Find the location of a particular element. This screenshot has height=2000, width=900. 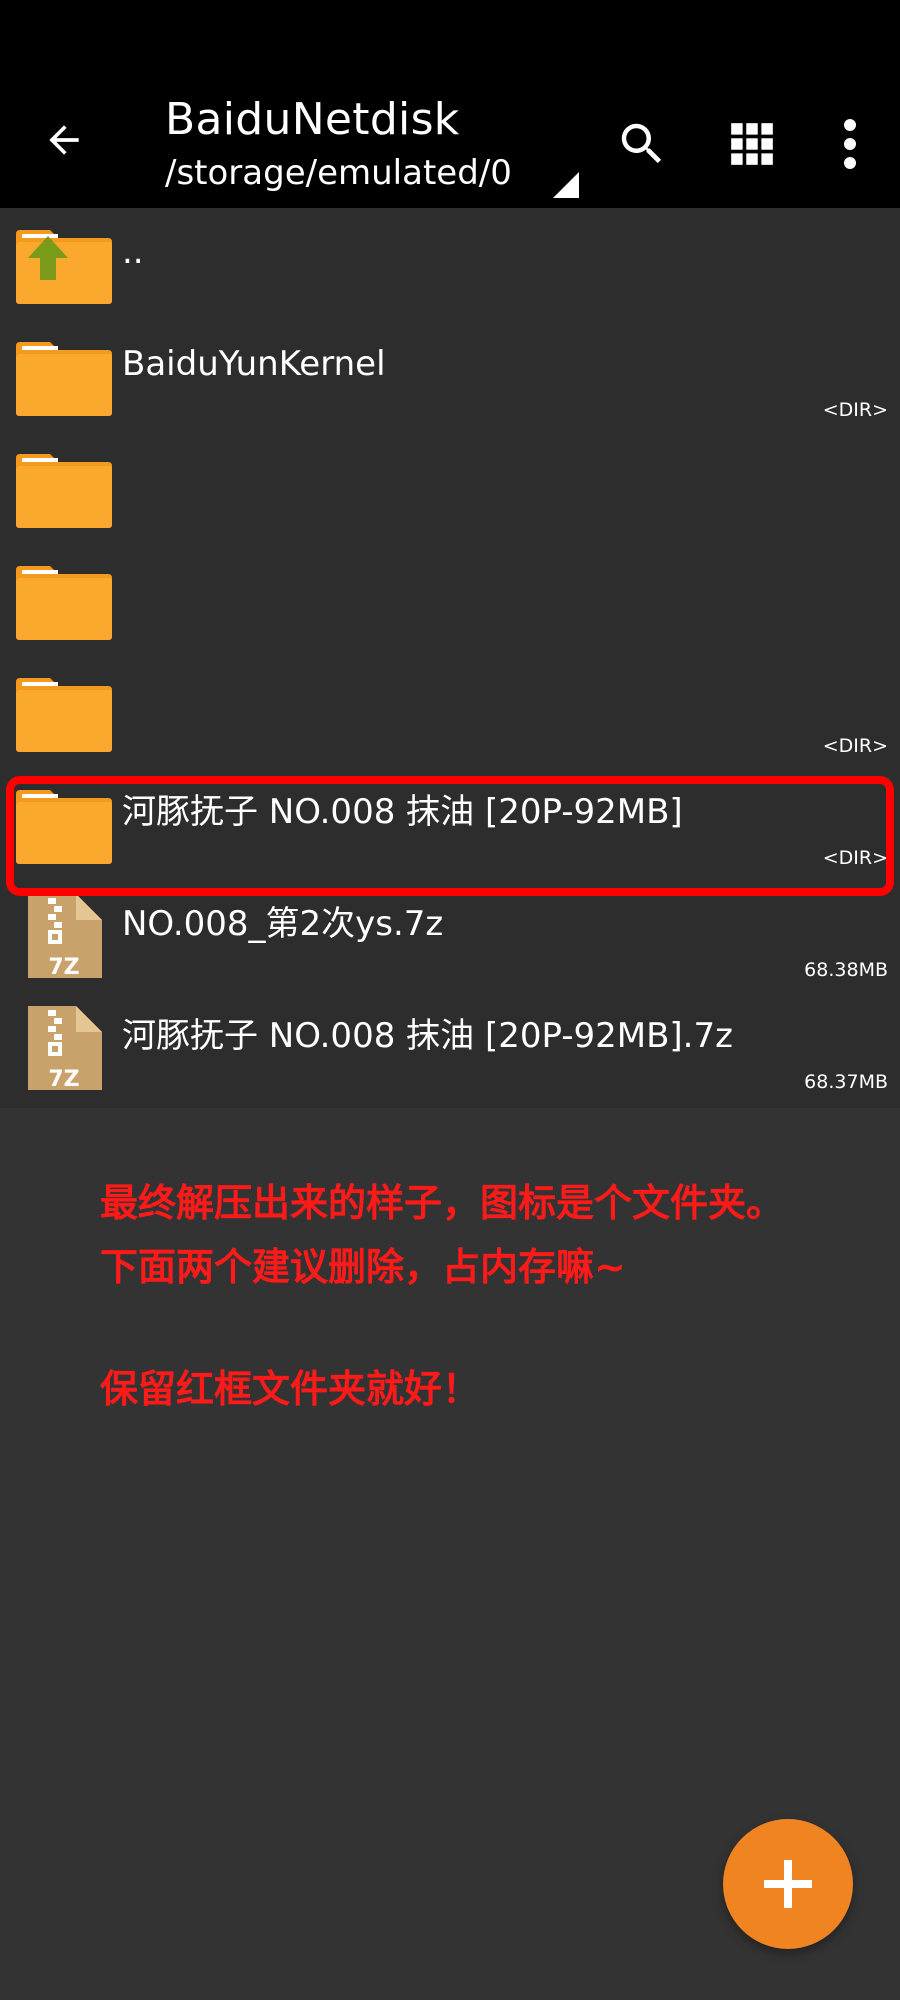

file-name: 河豚抚子 NO.008 抹油 [20P-92MB].7z is located at coordinates (427, 1036).